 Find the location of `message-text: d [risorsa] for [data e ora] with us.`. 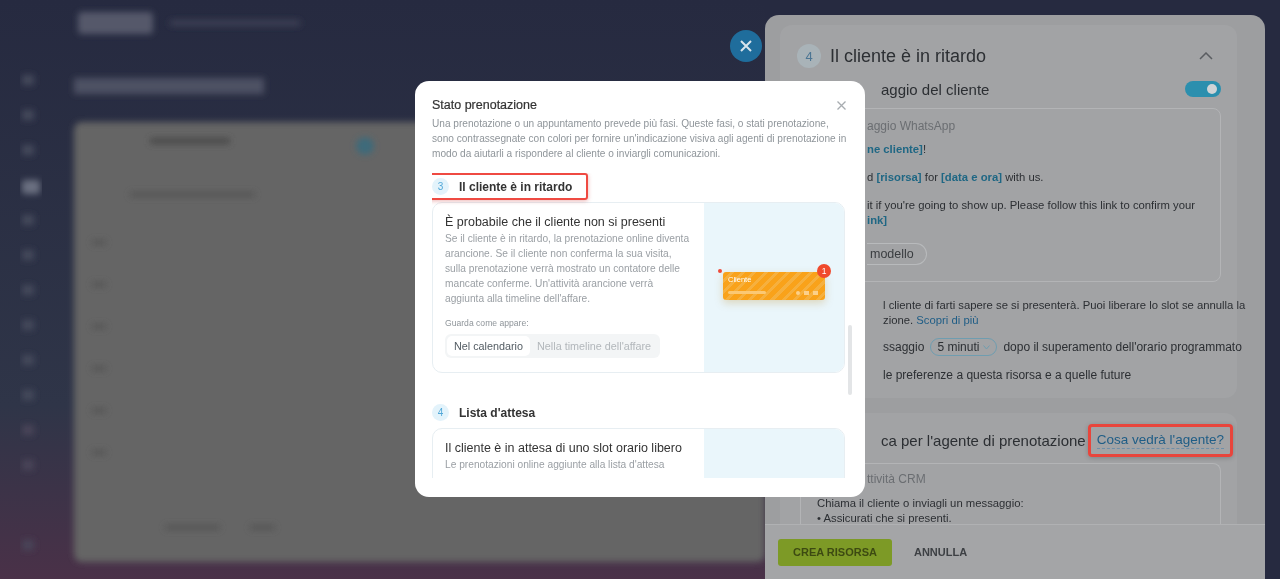

message-text: d [risorsa] for [data e ora] with us. is located at coordinates (955, 177).